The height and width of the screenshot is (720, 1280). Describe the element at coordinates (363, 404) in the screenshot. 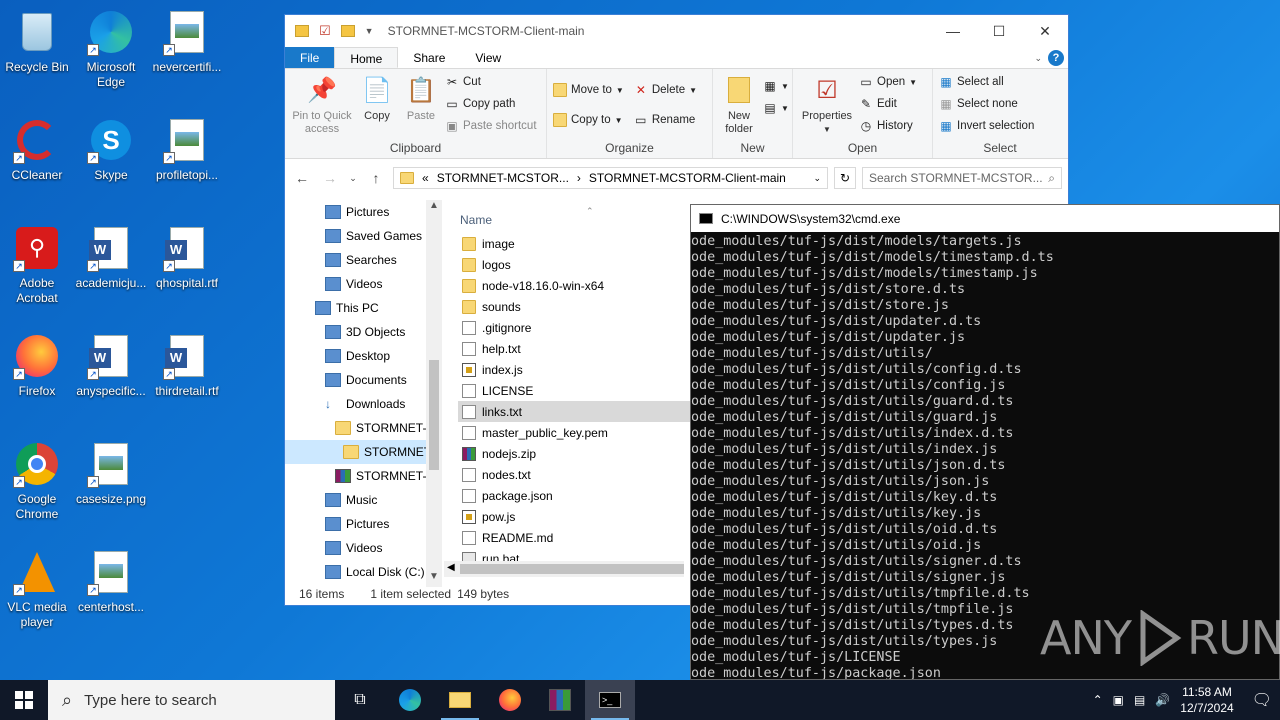

I see `nav-item: ↓ Downloads` at that location.